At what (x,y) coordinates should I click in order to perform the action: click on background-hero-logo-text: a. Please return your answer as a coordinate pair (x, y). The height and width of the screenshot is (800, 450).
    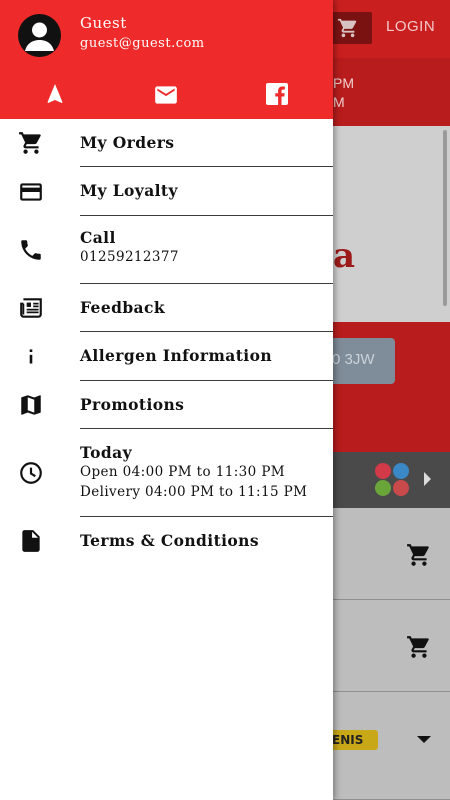
    Looking at the image, I should click on (344, 256).